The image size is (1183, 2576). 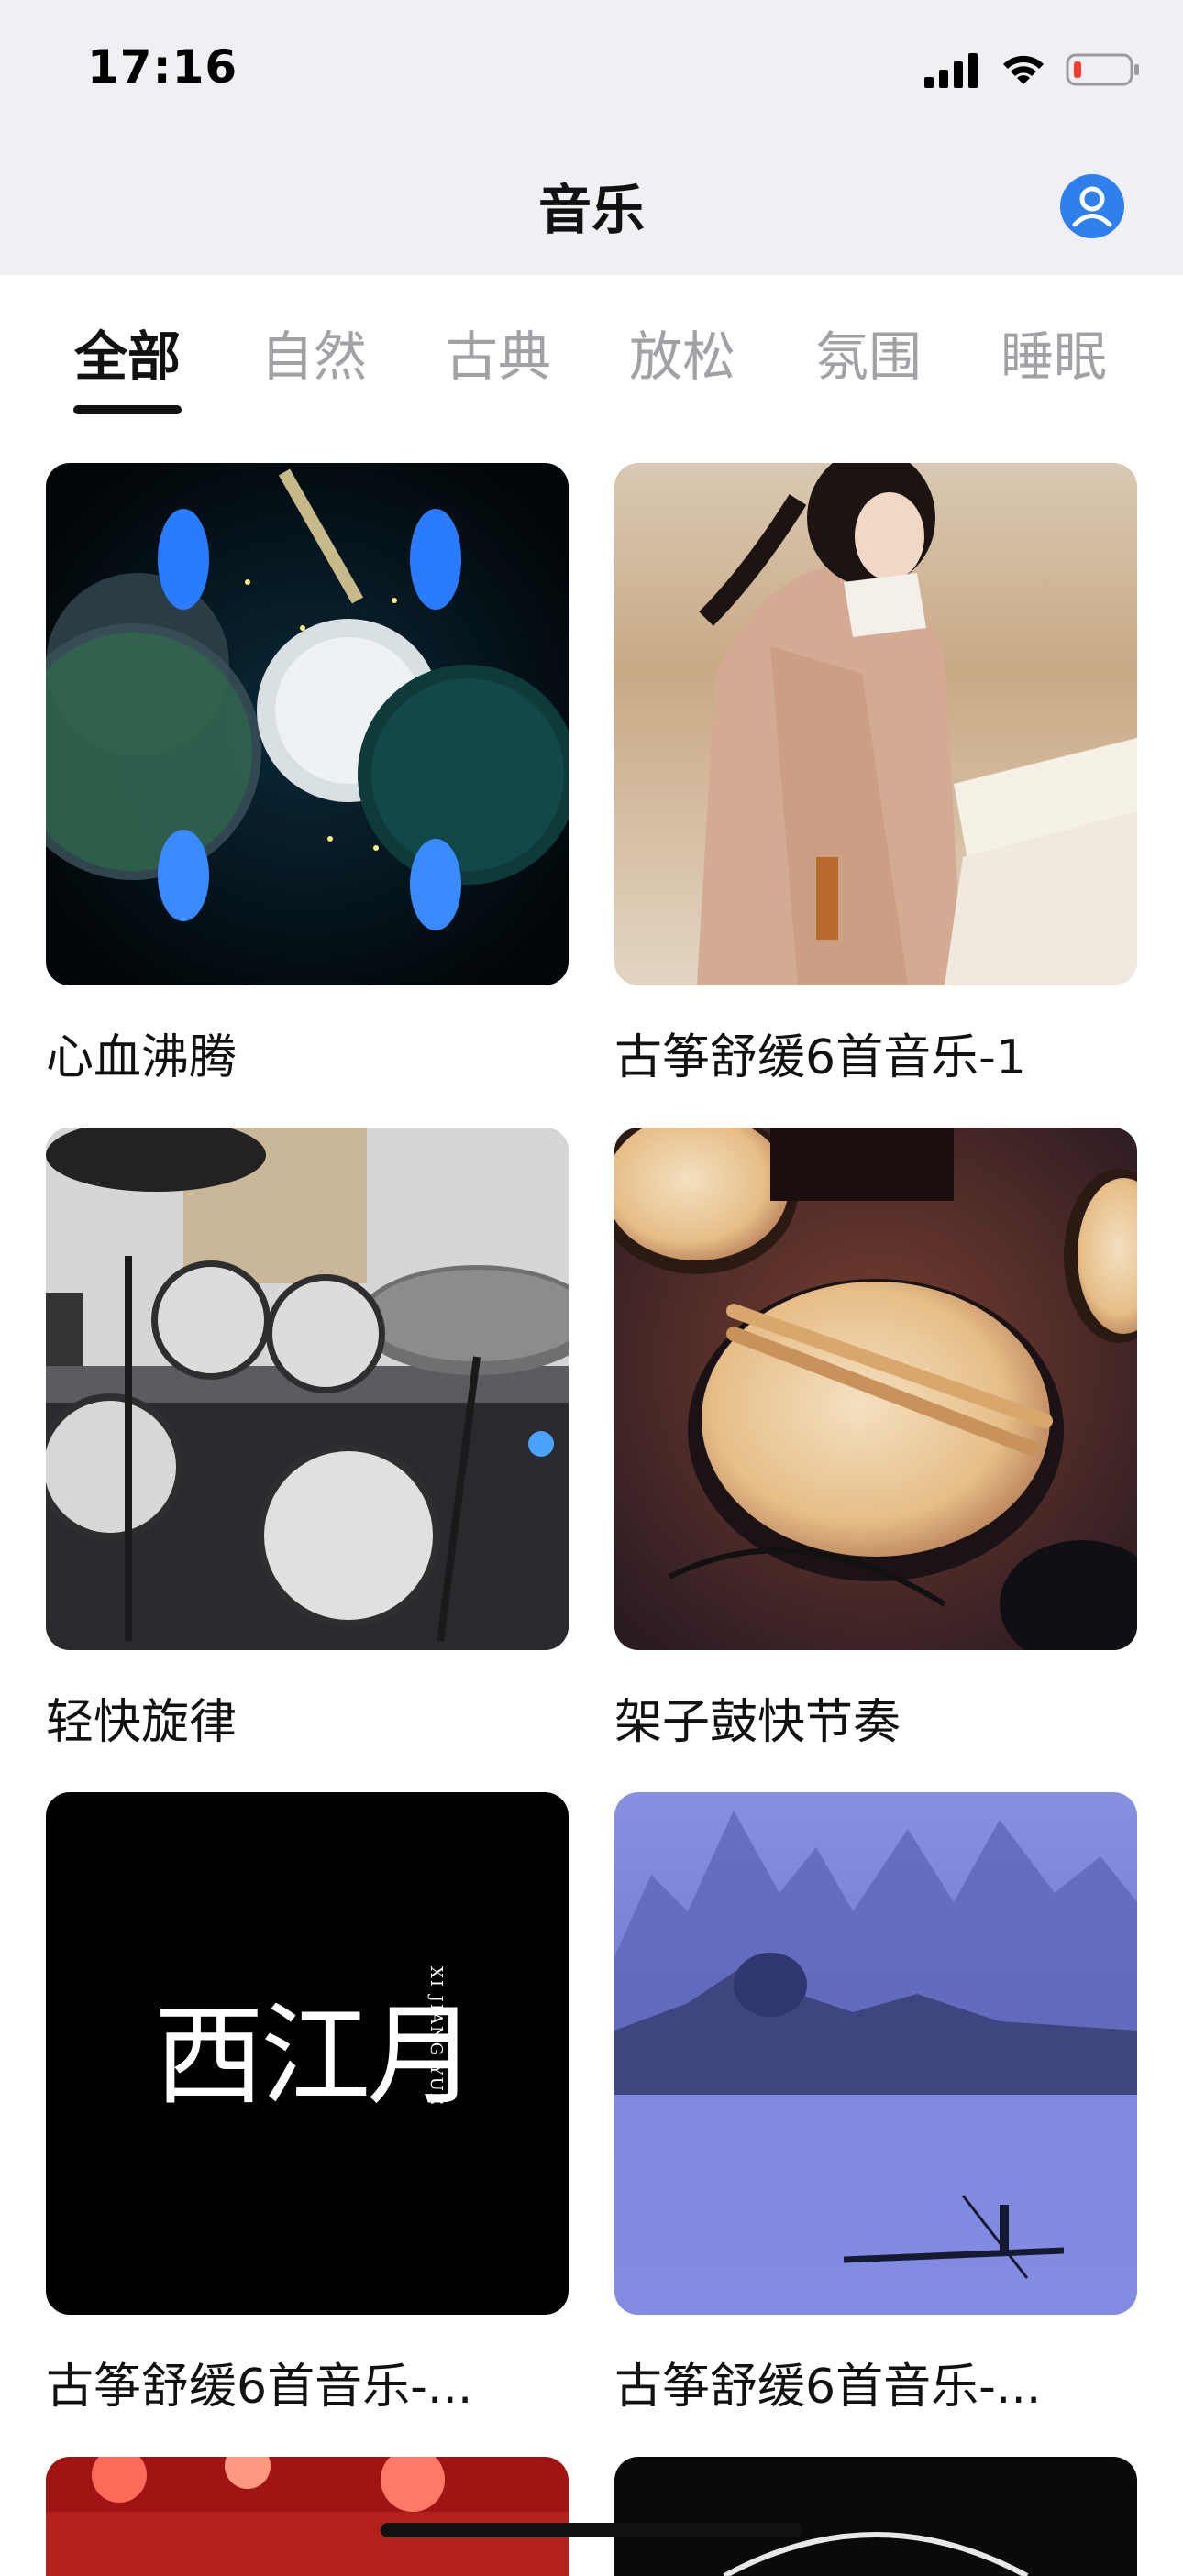 What do you see at coordinates (1054, 353) in the screenshot?
I see `tab-sleep: 睡眠` at bounding box center [1054, 353].